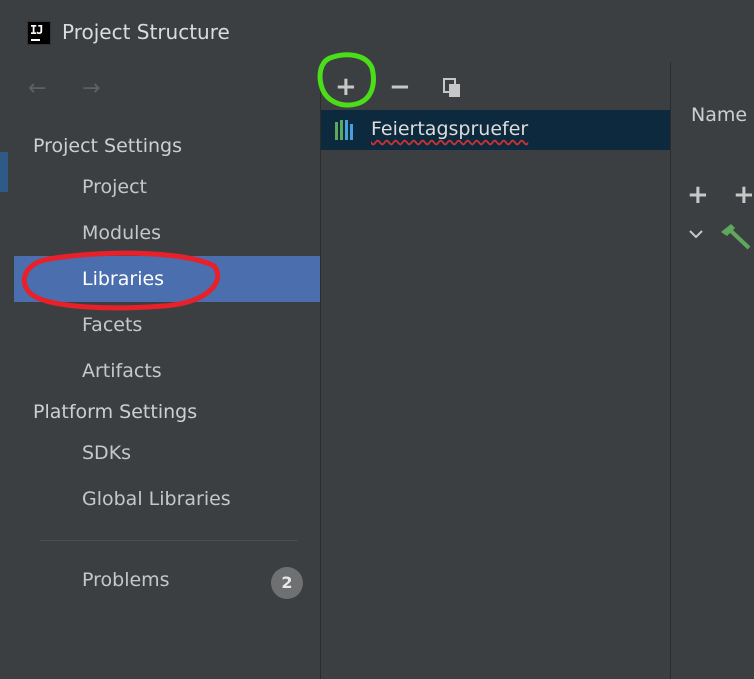 Image resolution: width=754 pixels, height=679 pixels. Describe the element at coordinates (167, 233) in the screenshot. I see `sidebar-item-modules: Modules` at that location.